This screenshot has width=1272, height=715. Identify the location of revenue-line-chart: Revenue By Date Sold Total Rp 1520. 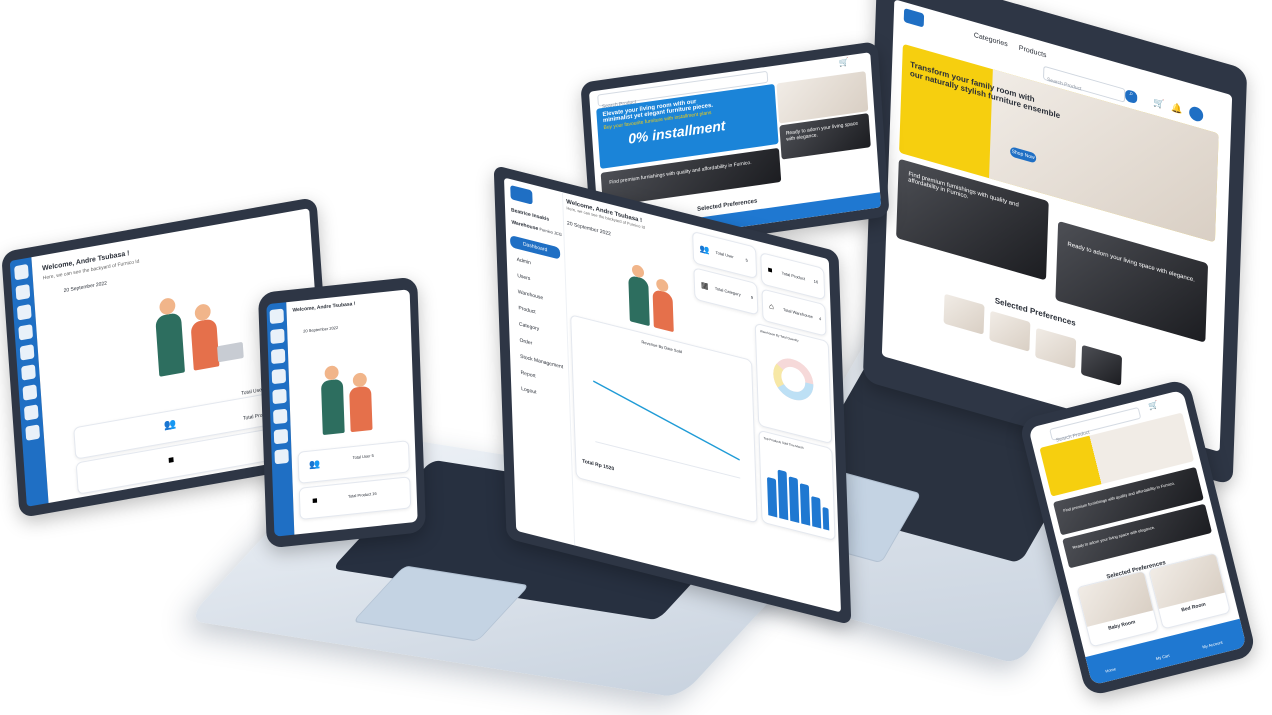
(664, 419).